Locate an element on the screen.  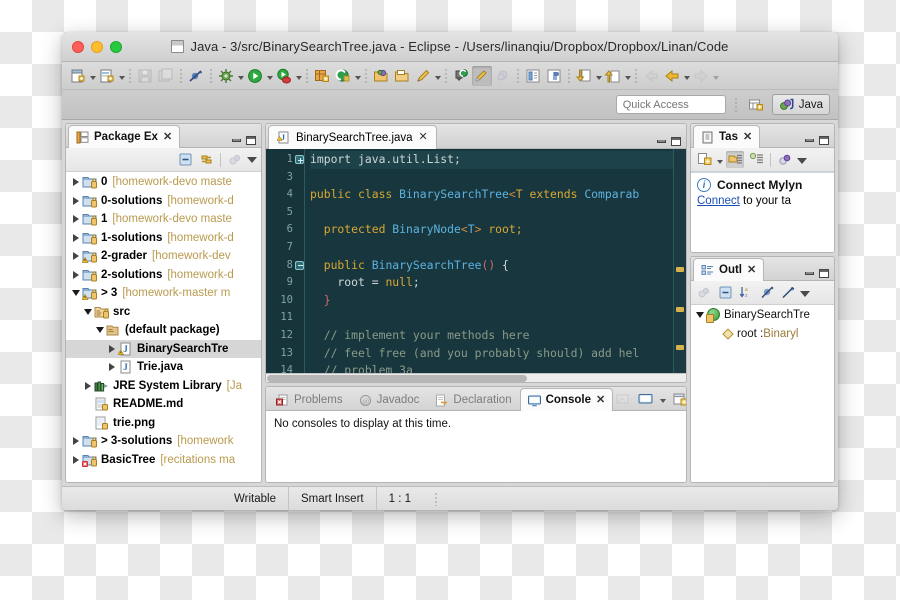
focus-task-button is located at coordinates (235, 159).